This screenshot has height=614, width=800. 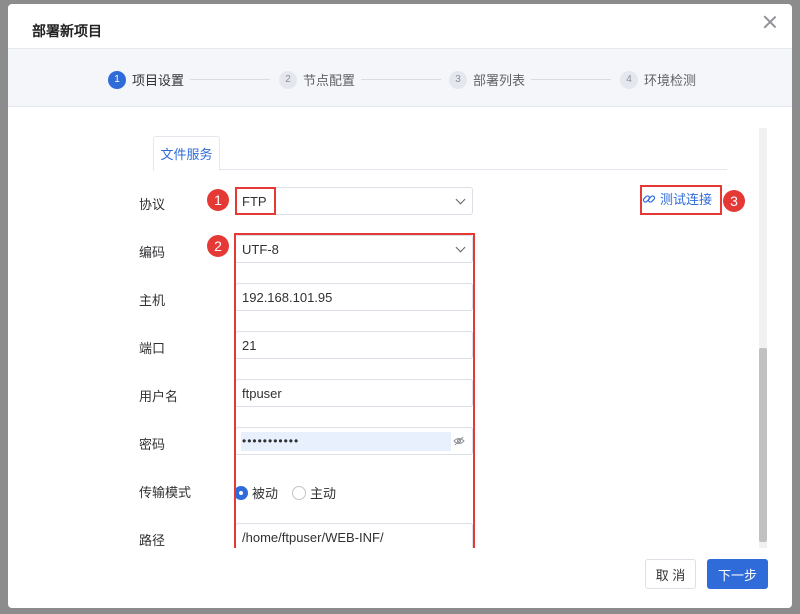 What do you see at coordinates (158, 80) in the screenshot?
I see `step-label: 项目设置` at bounding box center [158, 80].